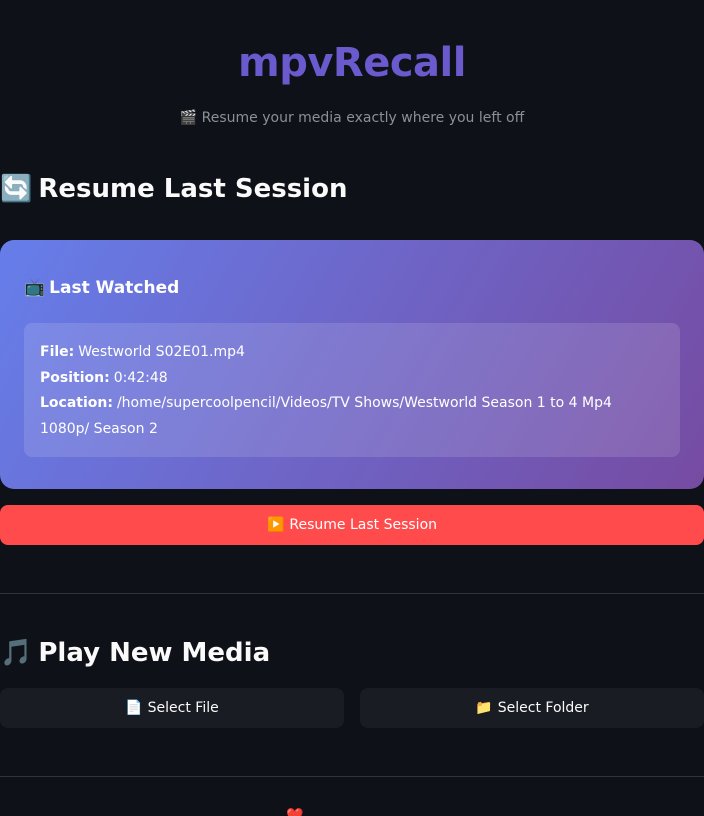 Image resolution: width=704 pixels, height=816 pixels. What do you see at coordinates (75, 377) in the screenshot?
I see `position-label: Position:` at bounding box center [75, 377].